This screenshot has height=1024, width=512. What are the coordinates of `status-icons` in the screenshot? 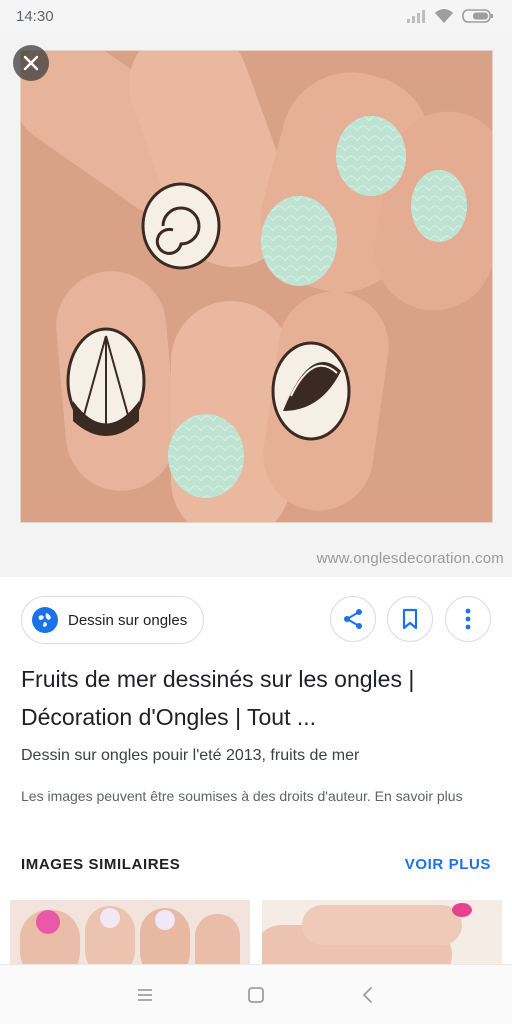 It's located at (450, 16).